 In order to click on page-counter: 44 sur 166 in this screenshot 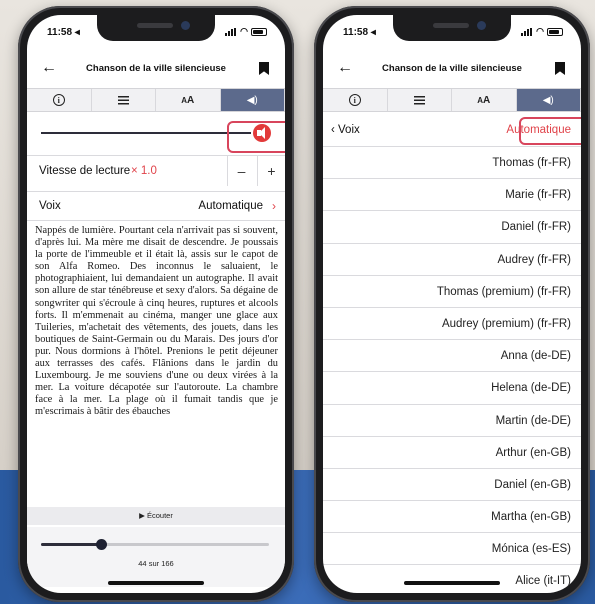, I will do `click(156, 563)`.